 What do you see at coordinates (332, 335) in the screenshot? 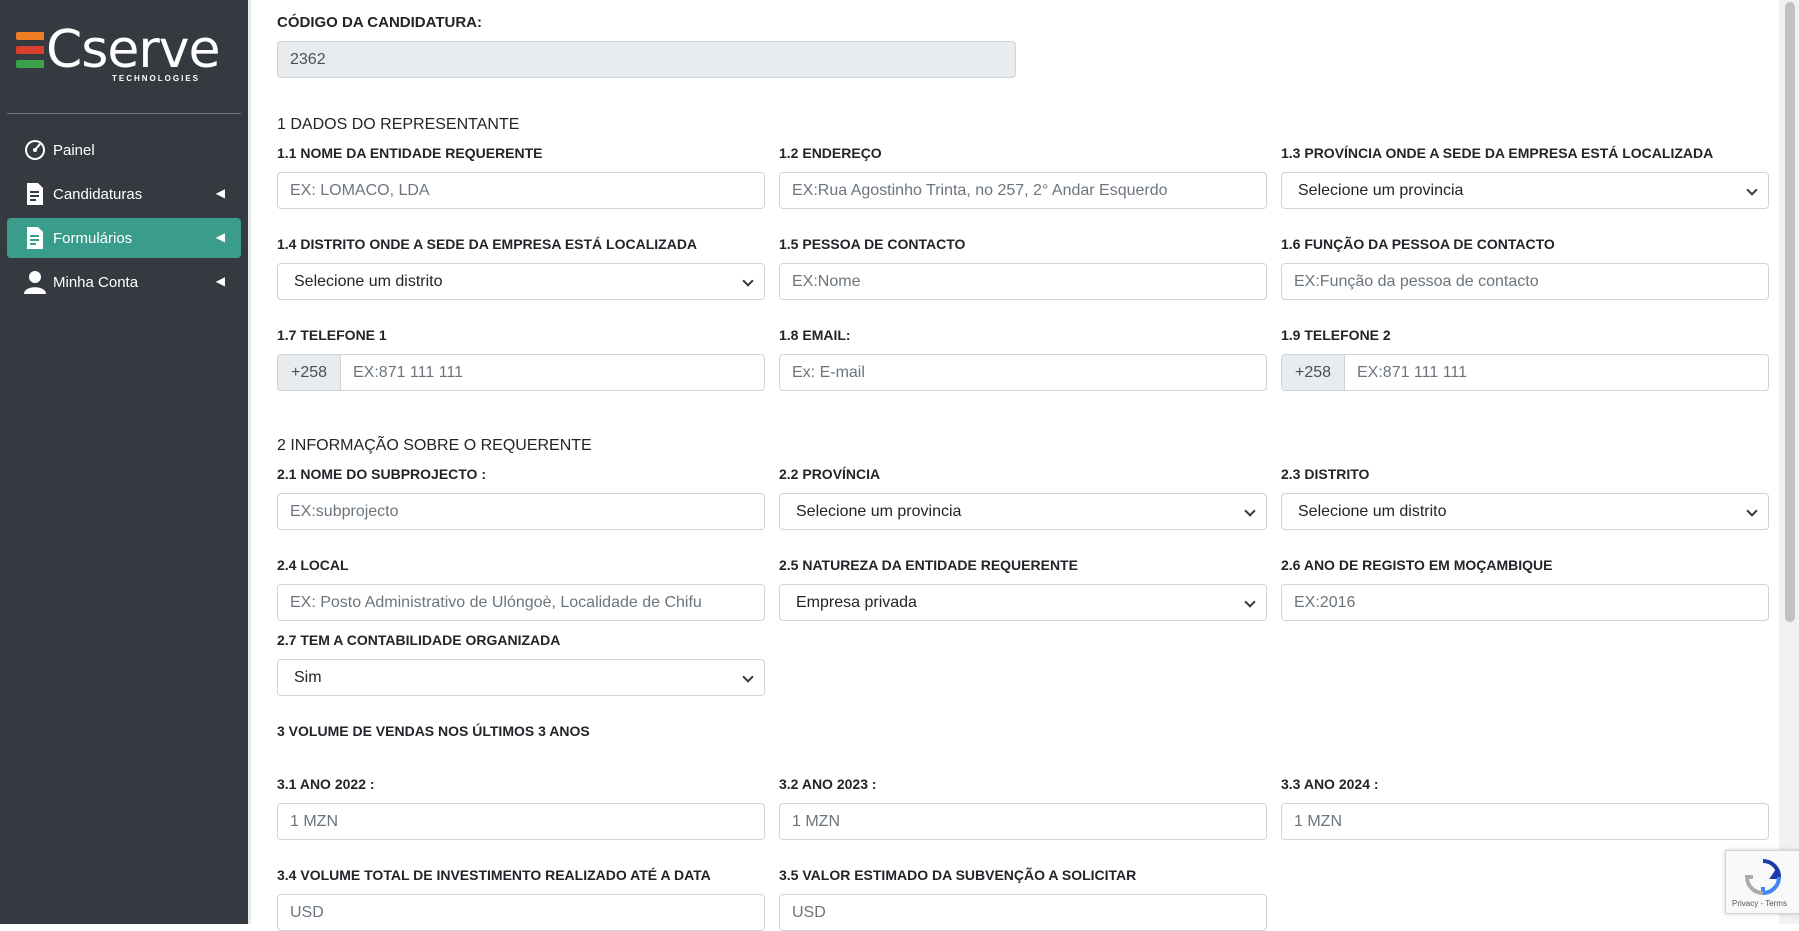
I see `field-label: 1.7 TELEFONE 1` at bounding box center [332, 335].